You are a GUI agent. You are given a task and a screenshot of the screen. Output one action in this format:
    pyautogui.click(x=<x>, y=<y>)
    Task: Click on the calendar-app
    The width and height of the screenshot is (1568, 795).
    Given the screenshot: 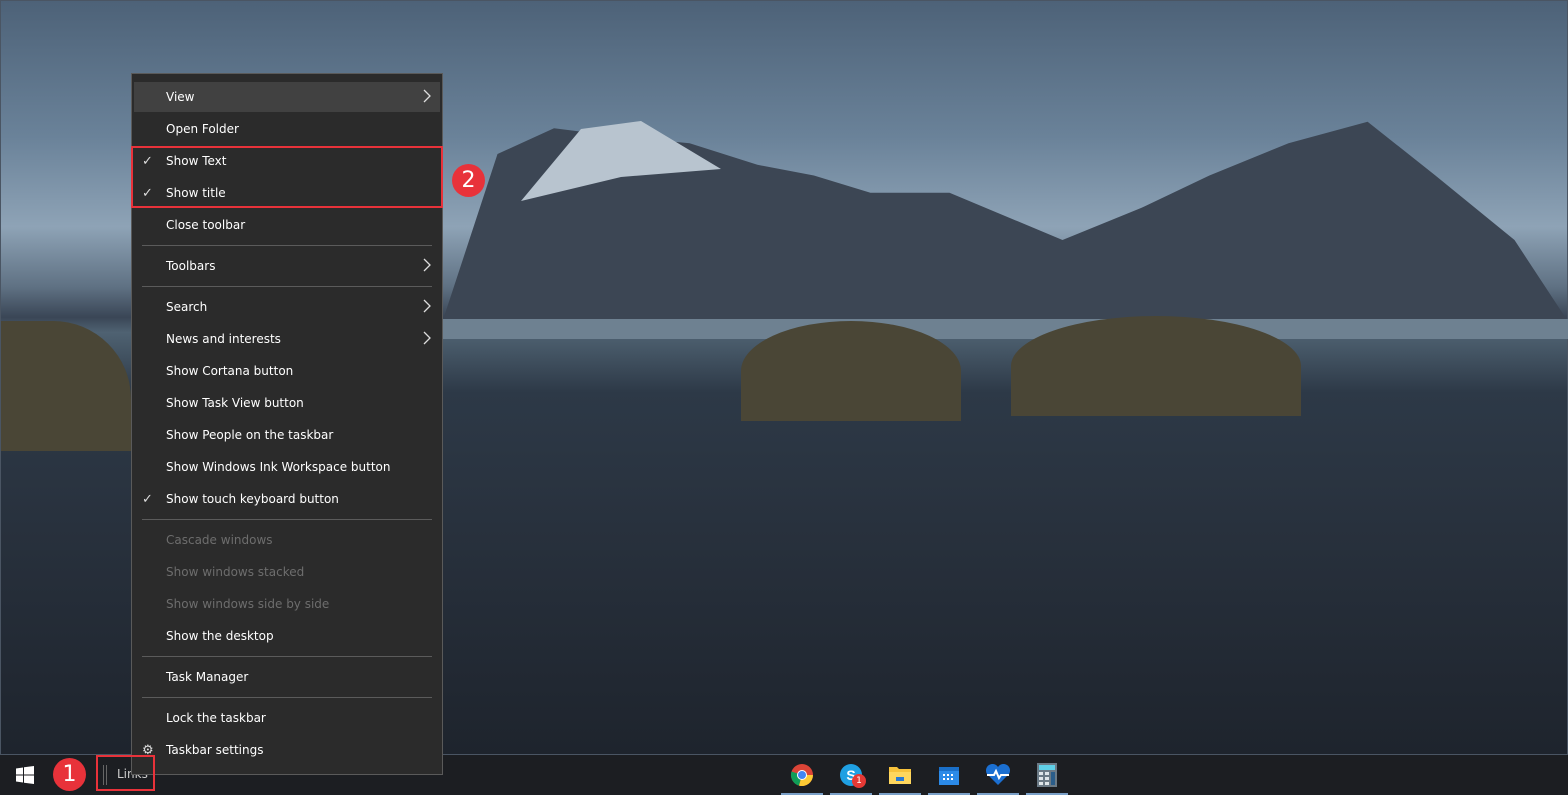 What is the action you would take?
    pyautogui.click(x=949, y=775)
    